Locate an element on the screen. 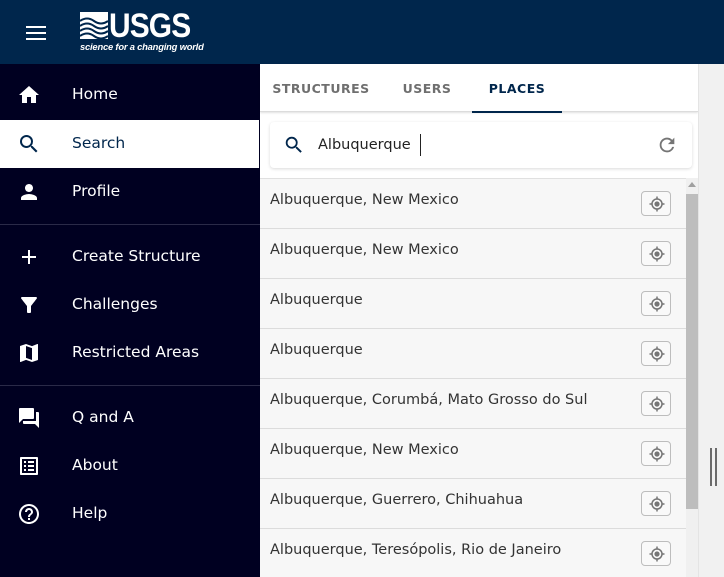 This screenshot has width=724, height=577. scroll-up-arrow-icon is located at coordinates (692, 184).